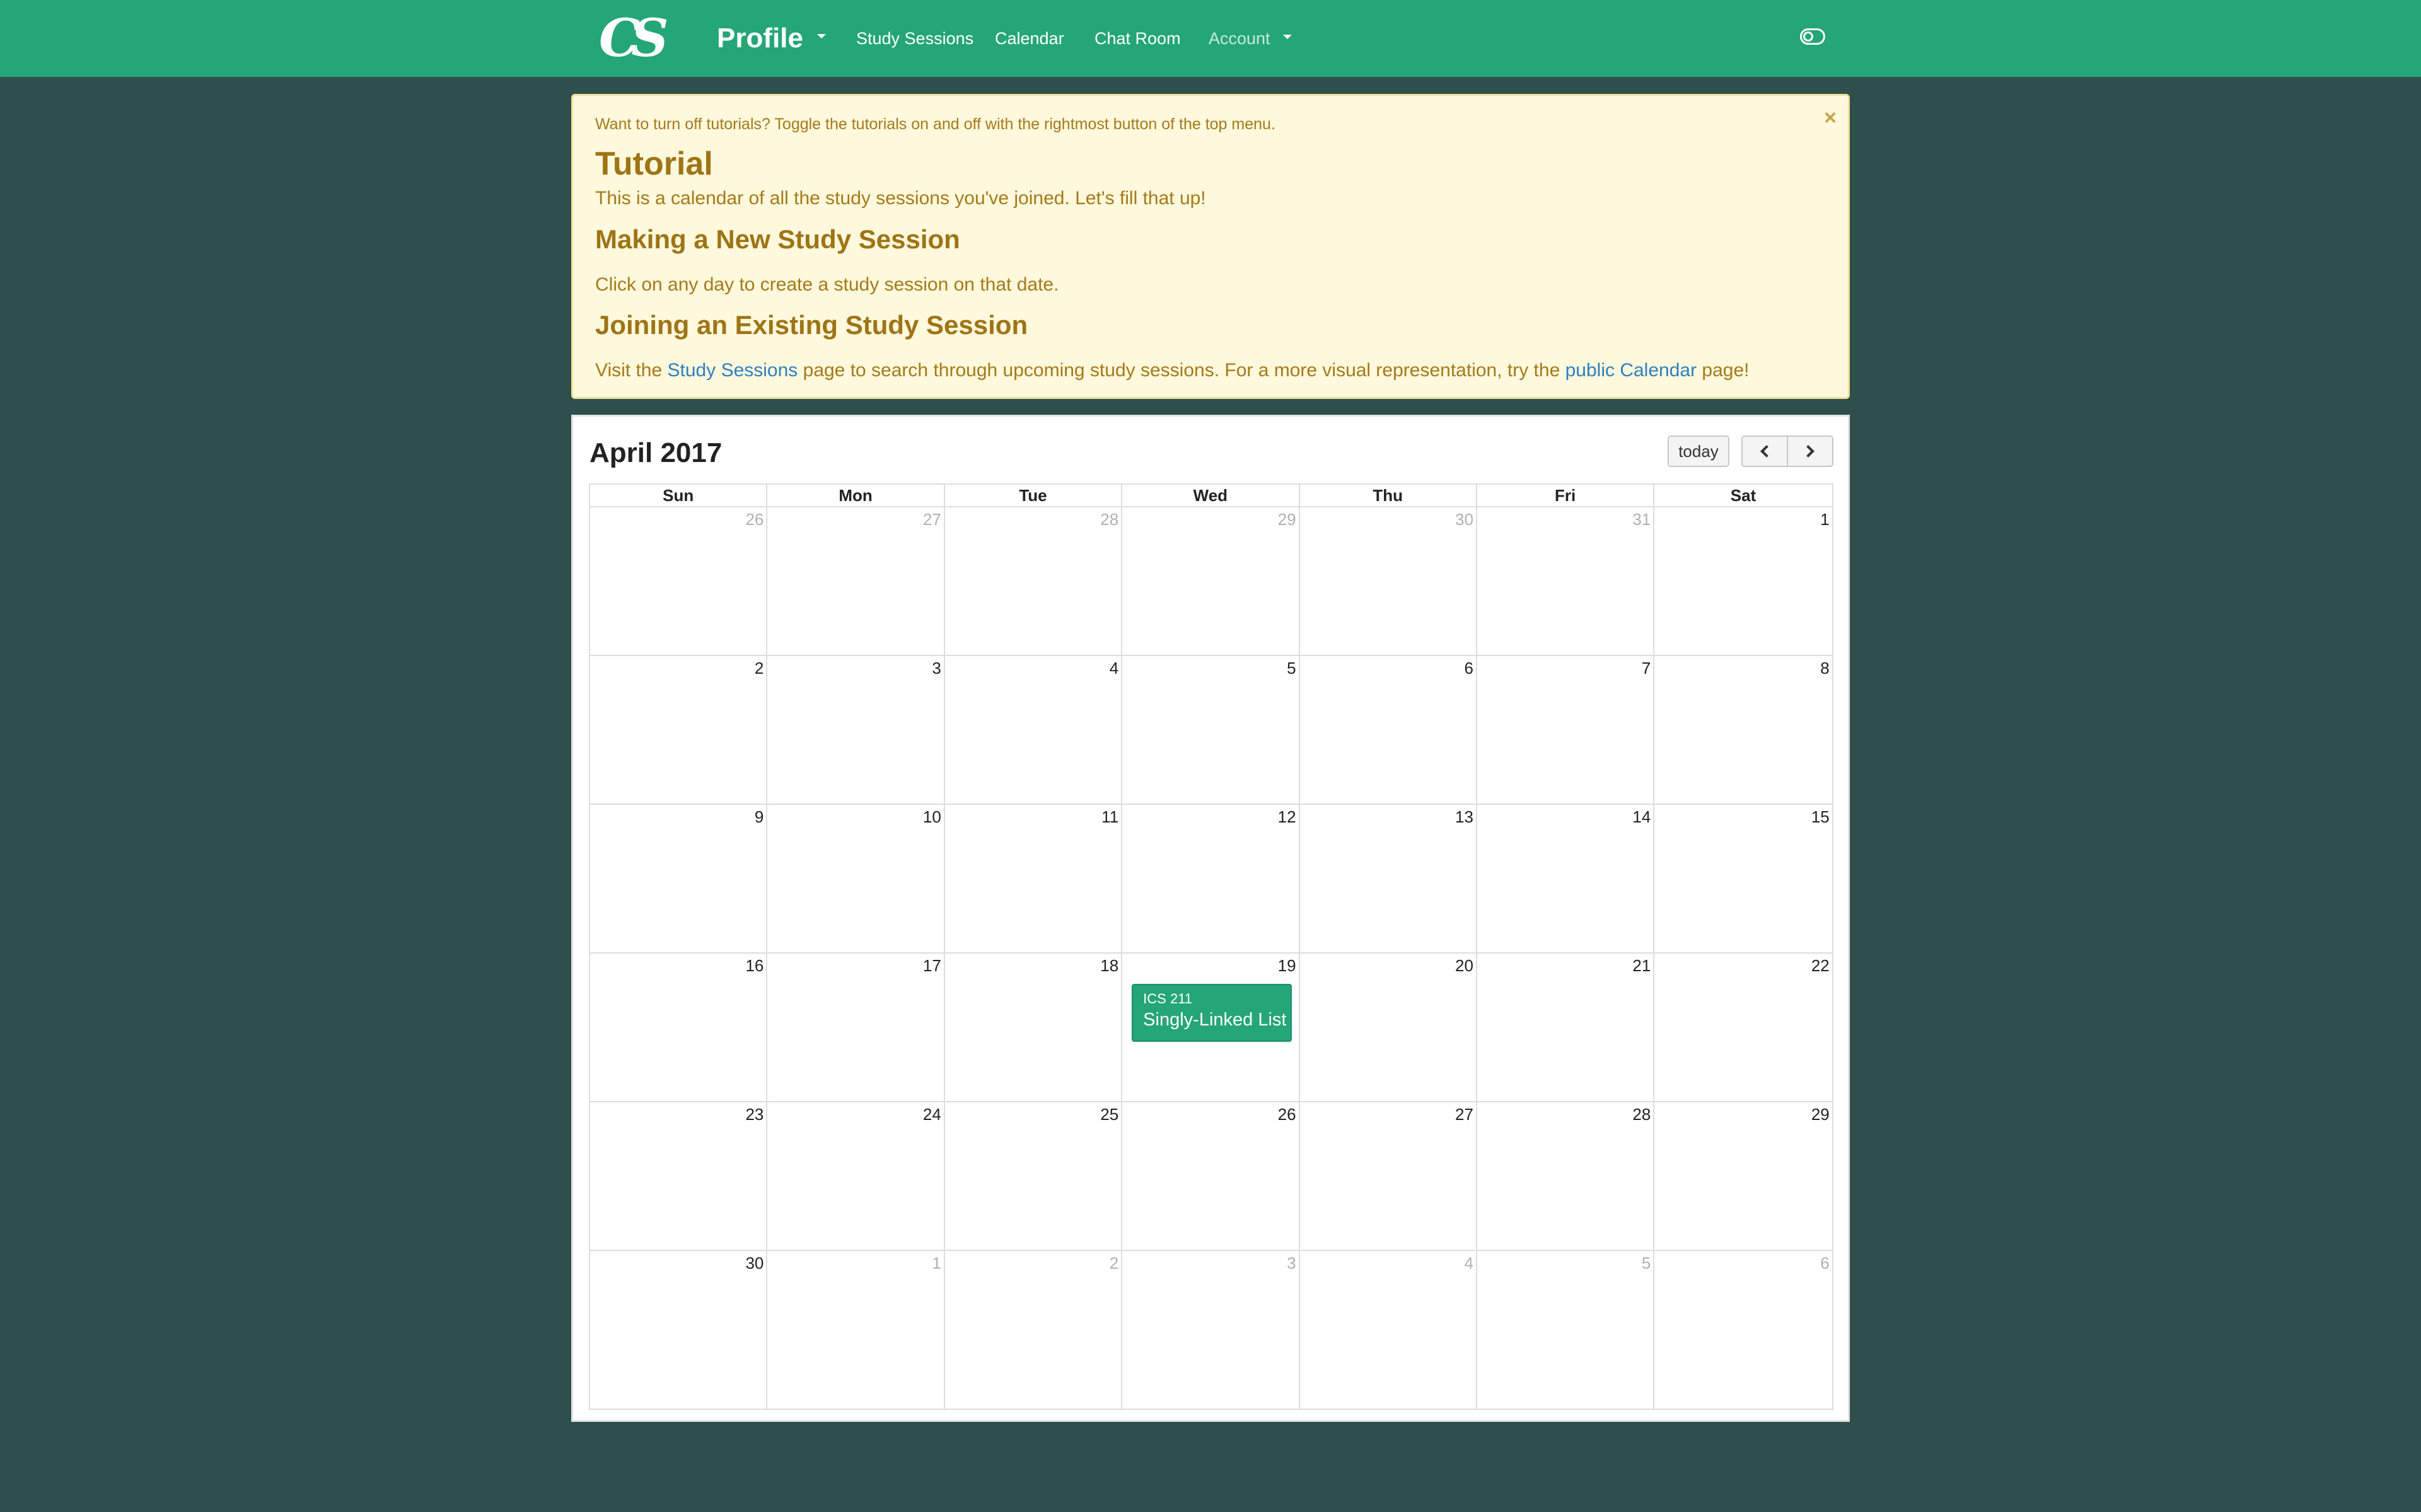 The image size is (2421, 1512). I want to click on calendar-day: 15, so click(1743, 878).